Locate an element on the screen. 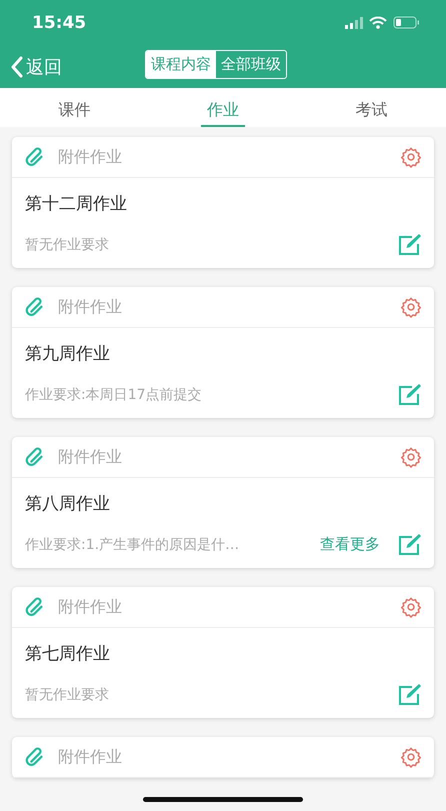 The height and width of the screenshot is (811, 446). tab: 课件 is located at coordinates (74, 107).